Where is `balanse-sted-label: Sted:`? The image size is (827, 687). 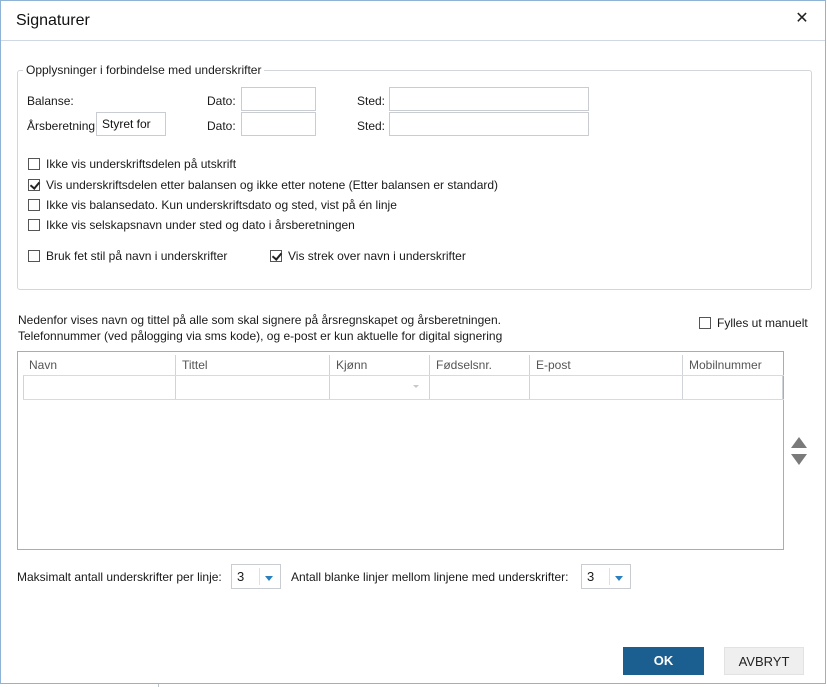
balanse-sted-label: Sted: is located at coordinates (371, 101).